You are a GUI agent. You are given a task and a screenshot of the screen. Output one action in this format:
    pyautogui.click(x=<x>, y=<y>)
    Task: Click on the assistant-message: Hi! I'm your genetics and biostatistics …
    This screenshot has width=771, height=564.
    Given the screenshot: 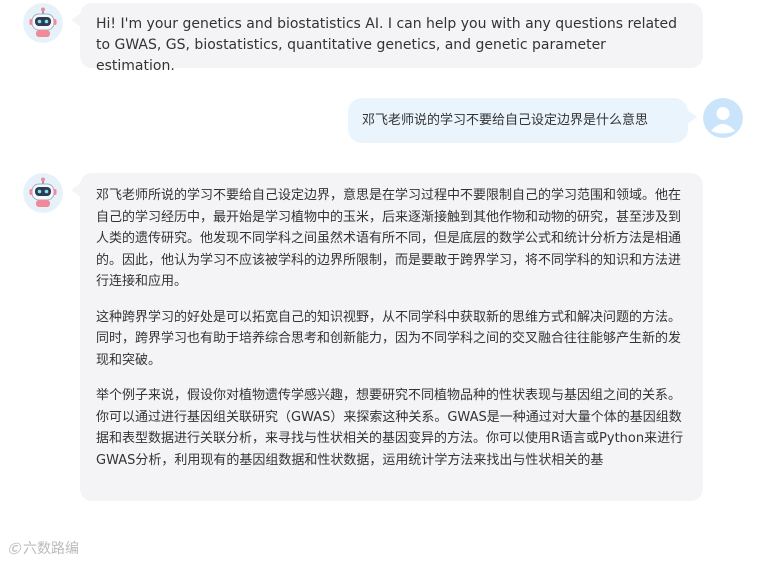 What is the action you would take?
    pyautogui.click(x=387, y=38)
    